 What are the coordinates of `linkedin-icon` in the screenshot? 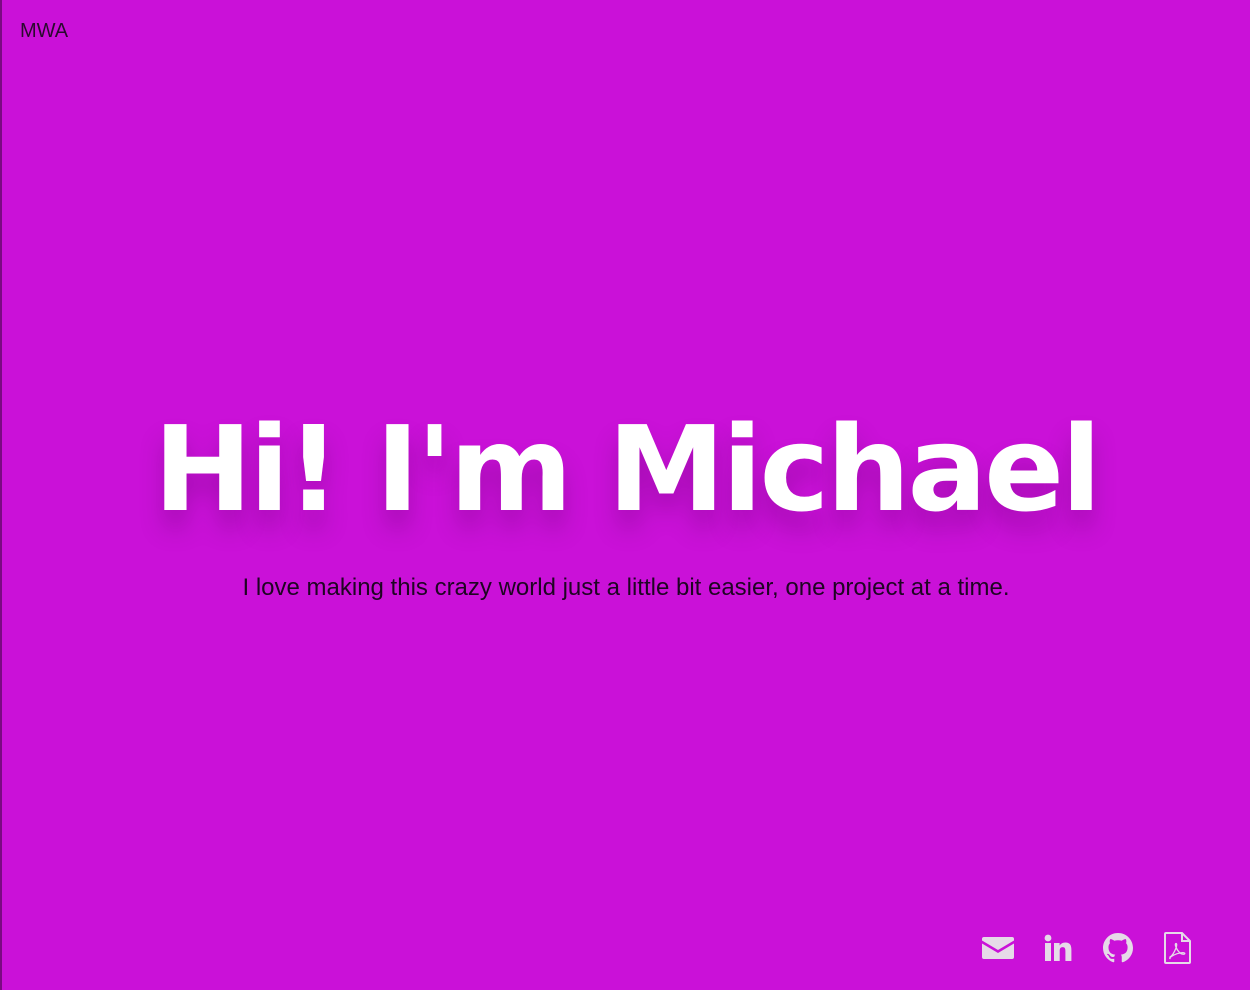 It's located at (1058, 948).